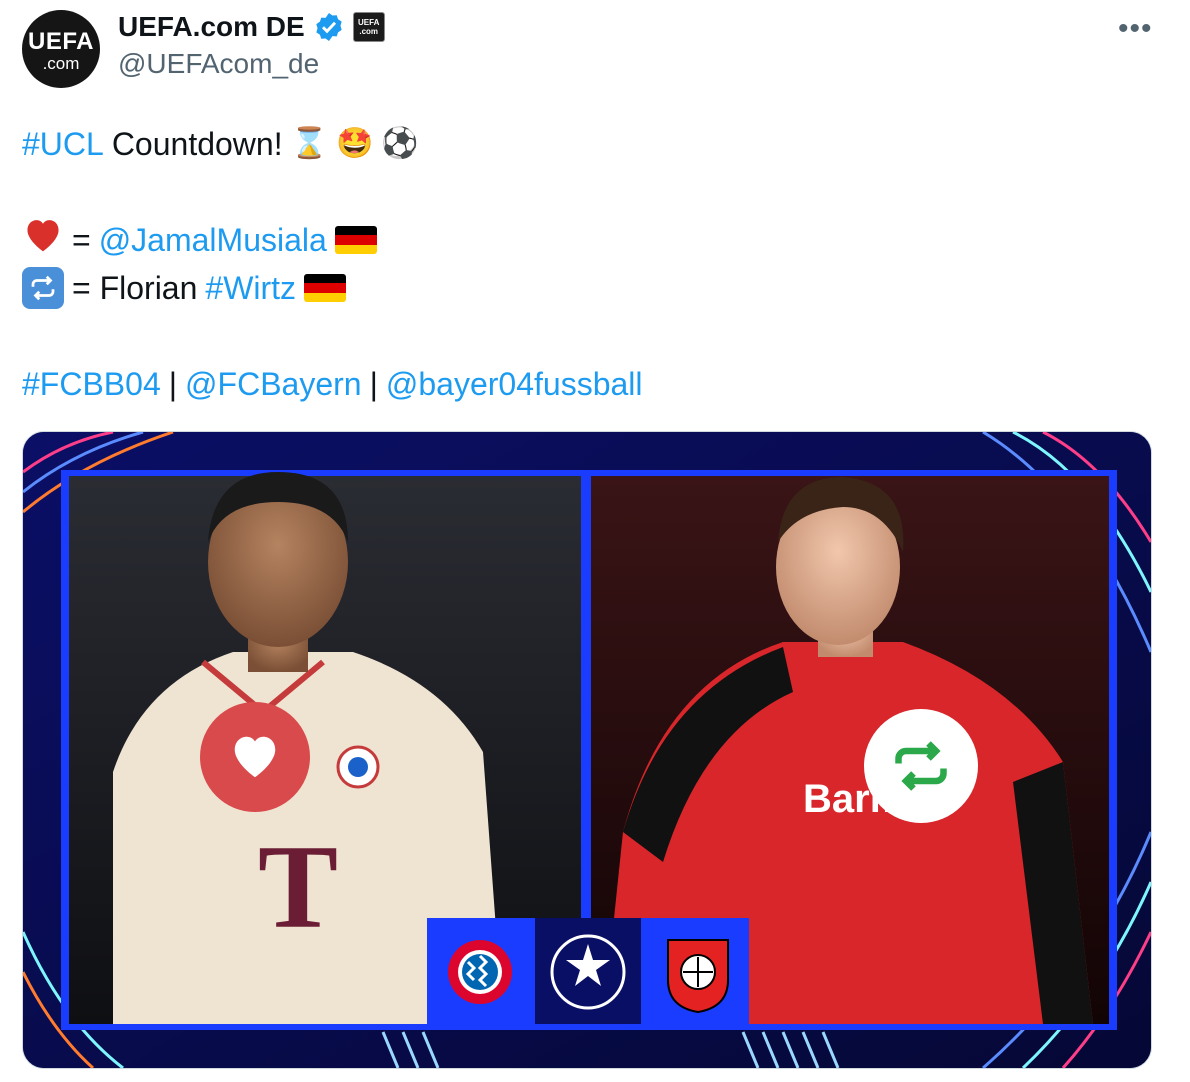 The width and height of the screenshot is (1190, 1082). I want to click on avatar-subtext: .com, so click(61, 63).